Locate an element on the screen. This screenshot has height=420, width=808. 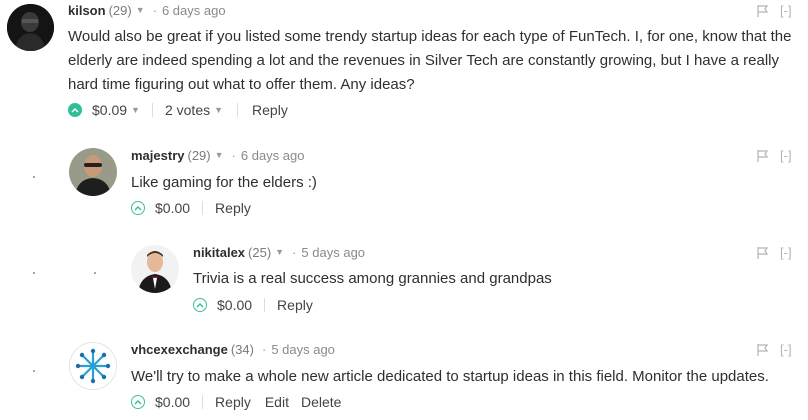
payout-amount: $0.09 is located at coordinates (109, 110).